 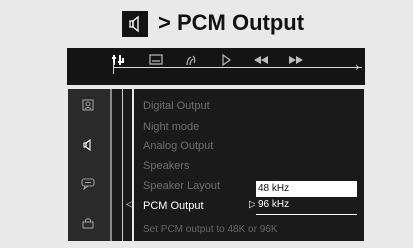 I want to click on fast-forward-icon, so click(x=296, y=60).